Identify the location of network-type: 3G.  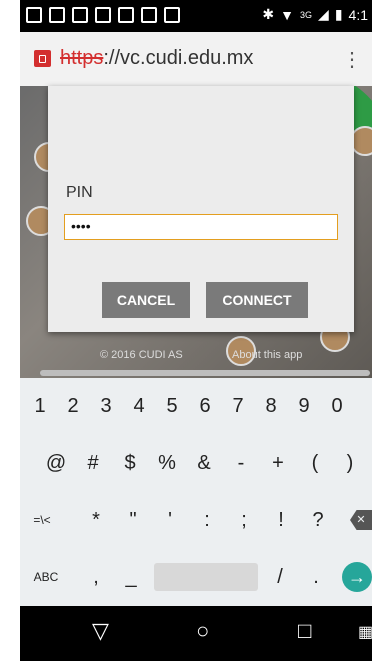
(306, 14).